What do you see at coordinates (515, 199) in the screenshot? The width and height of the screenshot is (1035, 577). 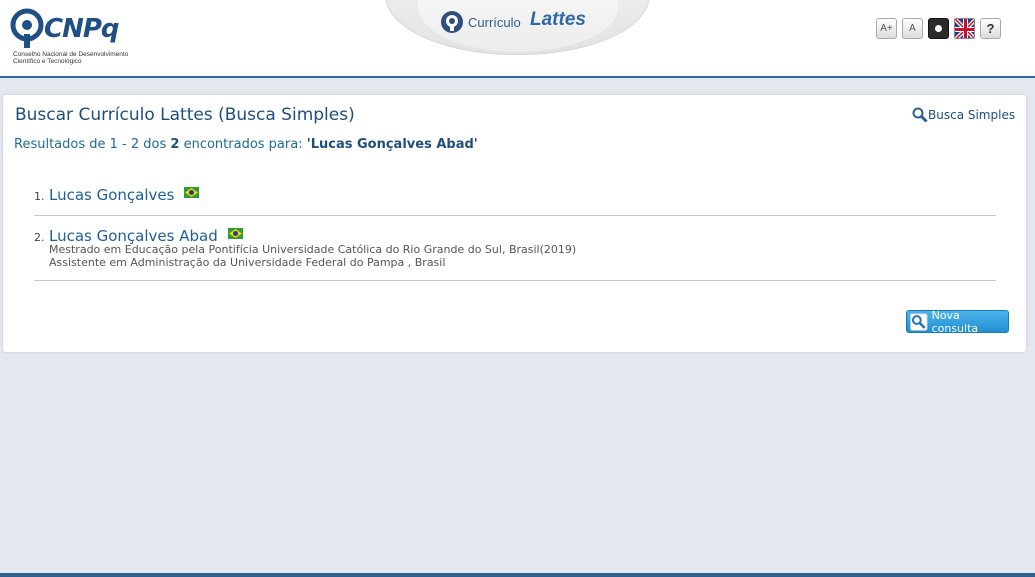 I see `result-item: 1. Lucas Gonçalves` at bounding box center [515, 199].